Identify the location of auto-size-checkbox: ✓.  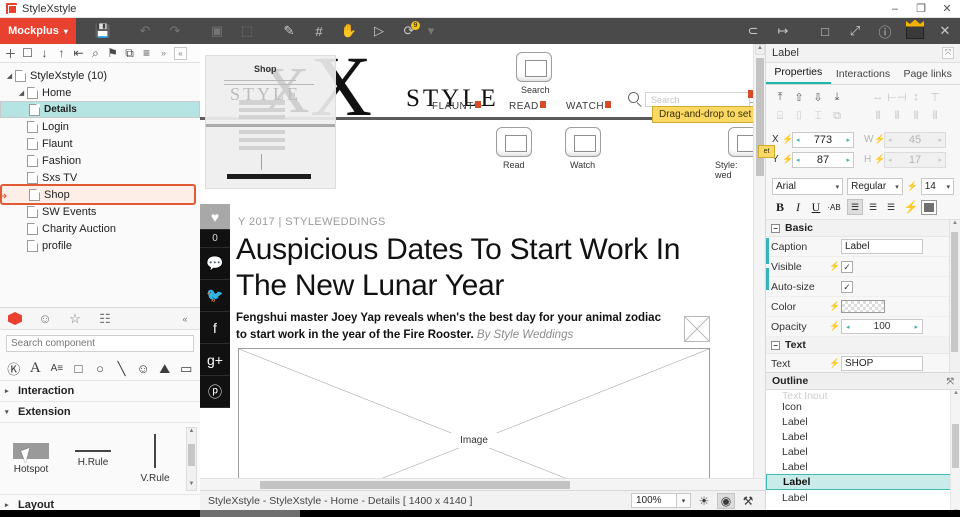
(847, 286).